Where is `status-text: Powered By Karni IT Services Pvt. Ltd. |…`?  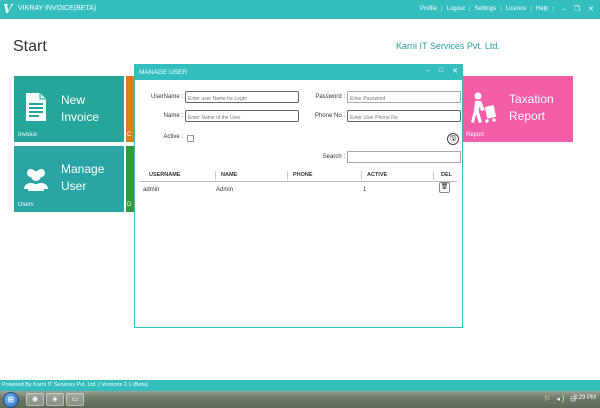 status-text: Powered By Karni IT Services Pvt. Ltd. |… is located at coordinates (75, 385).